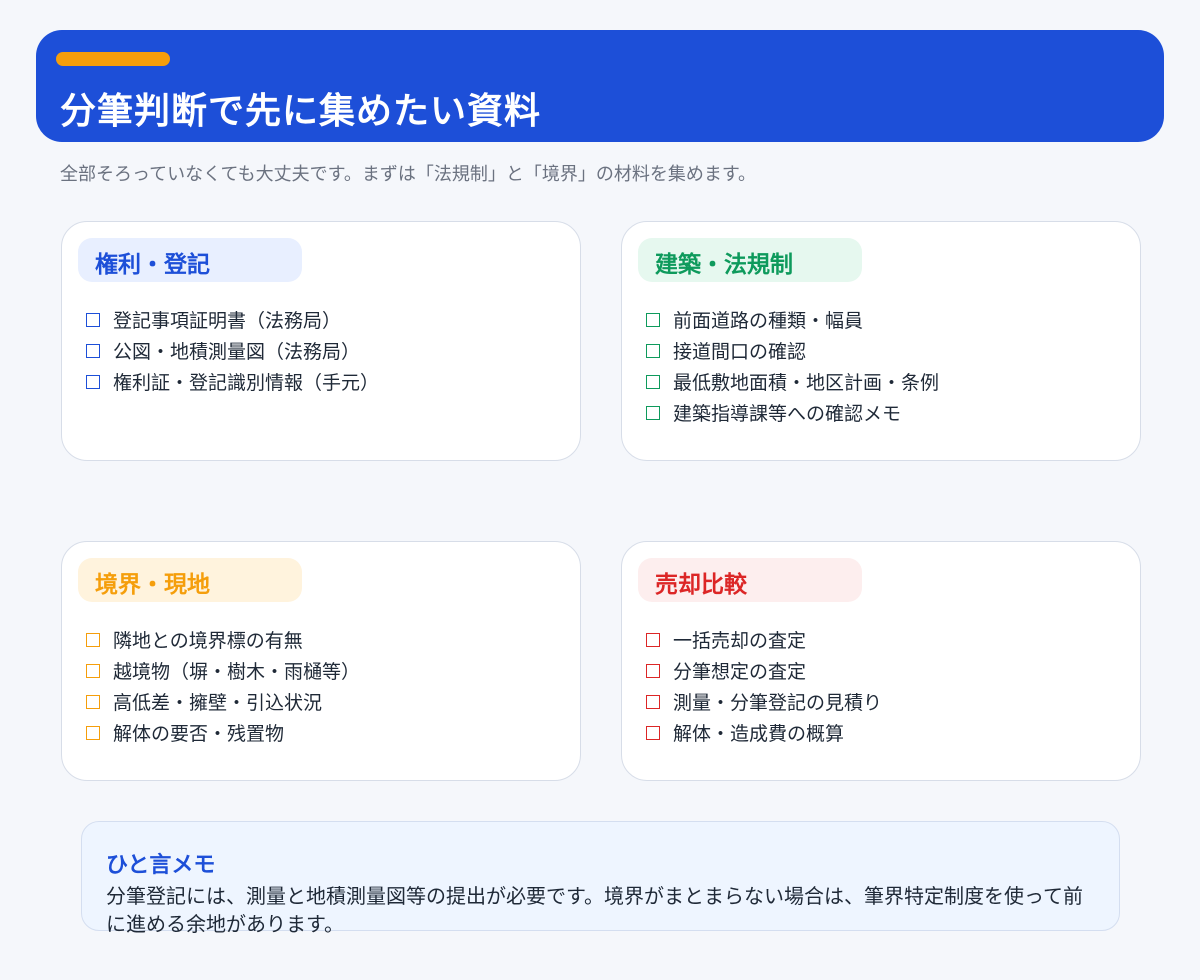 This screenshot has width=1200, height=980. What do you see at coordinates (199, 734) in the screenshot?
I see `checklist-item-label: 解体の要否・残置物` at bounding box center [199, 734].